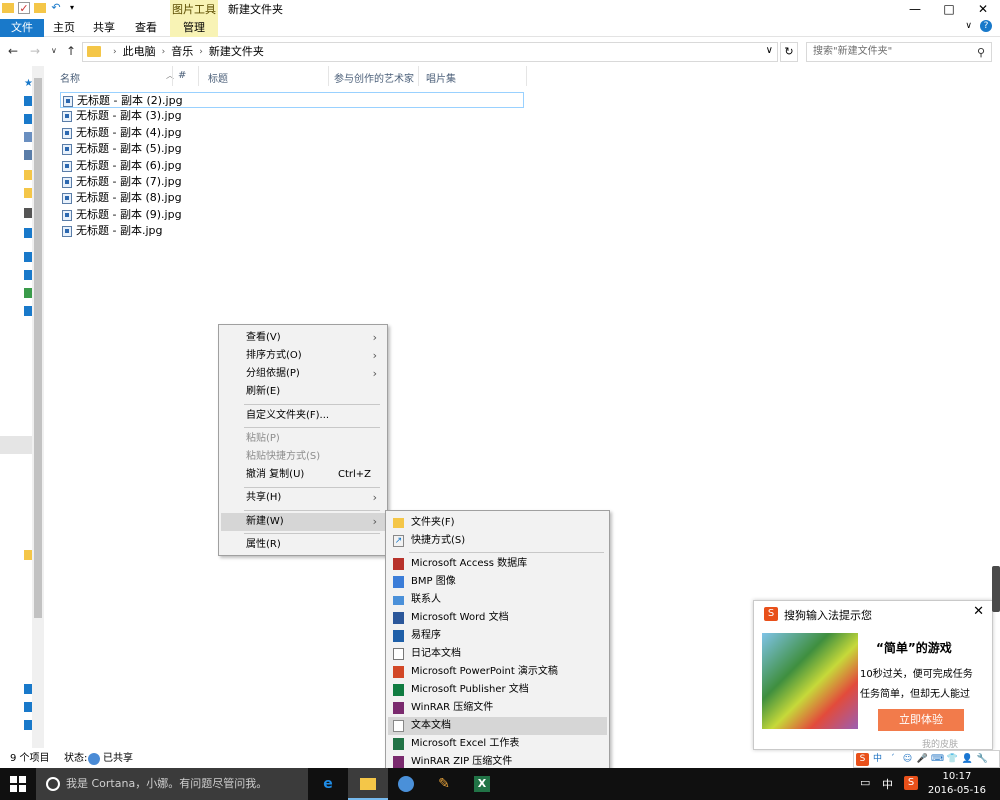 The height and width of the screenshot is (800, 1000). I want to click on column-title: 标题, so click(218, 77).